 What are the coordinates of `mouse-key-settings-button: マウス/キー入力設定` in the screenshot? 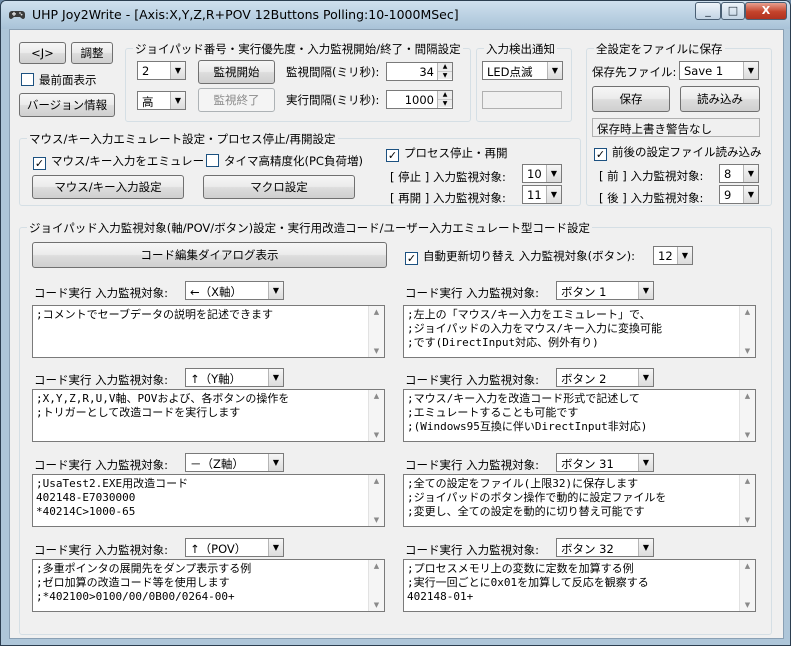 It's located at (108, 187).